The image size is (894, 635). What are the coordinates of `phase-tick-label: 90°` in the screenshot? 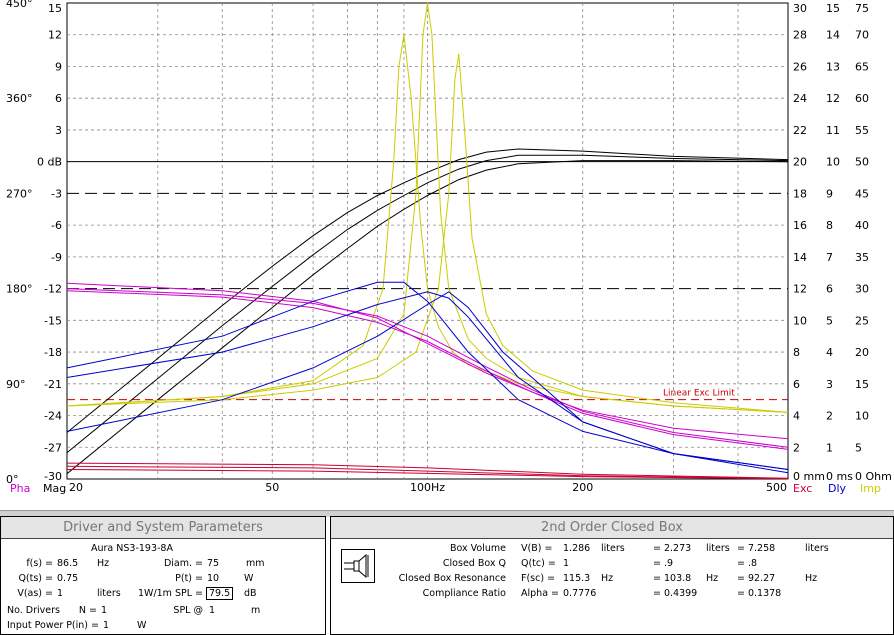 It's located at (16, 384).